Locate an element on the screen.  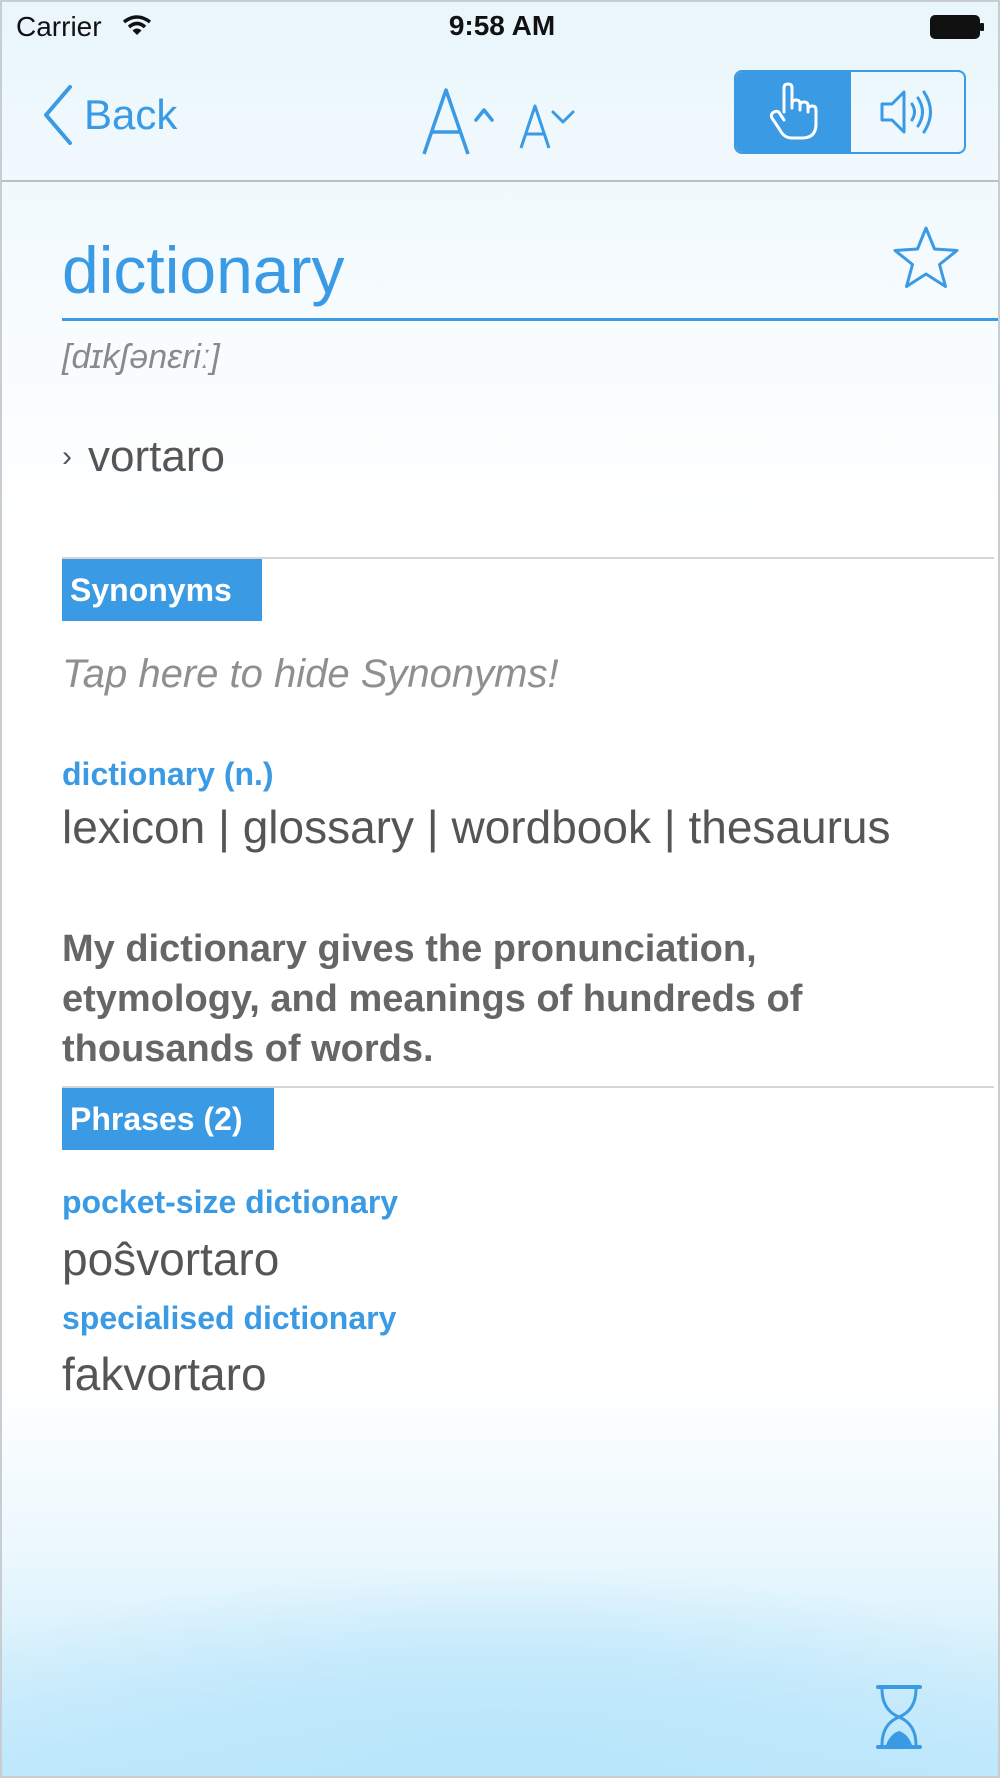
status-bar: Carrier 9:58 AM is located at coordinates (500, 27).